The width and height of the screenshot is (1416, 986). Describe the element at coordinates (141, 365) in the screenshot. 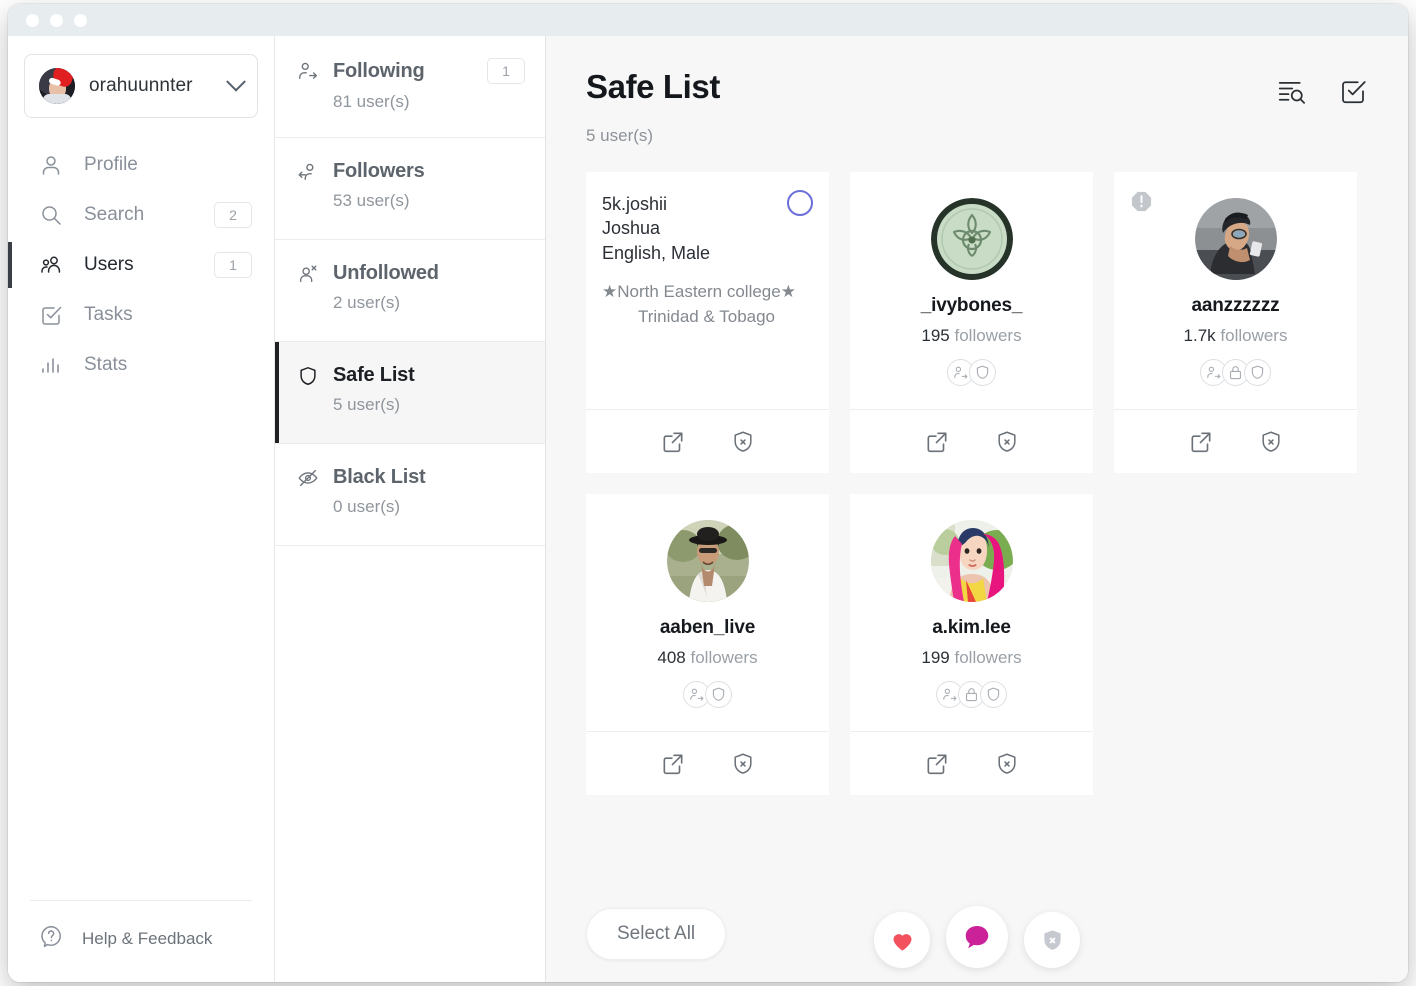

I see `sidebar-item-stats: Stats` at that location.